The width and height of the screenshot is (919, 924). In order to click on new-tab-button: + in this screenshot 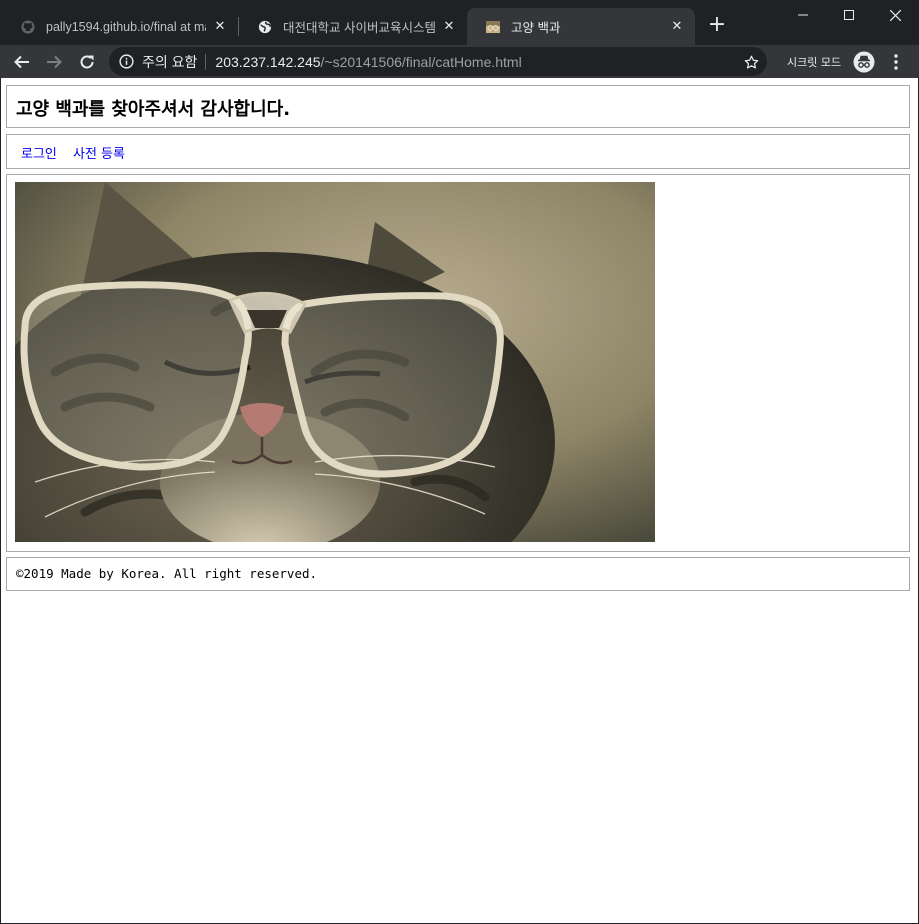, I will do `click(717, 25)`.